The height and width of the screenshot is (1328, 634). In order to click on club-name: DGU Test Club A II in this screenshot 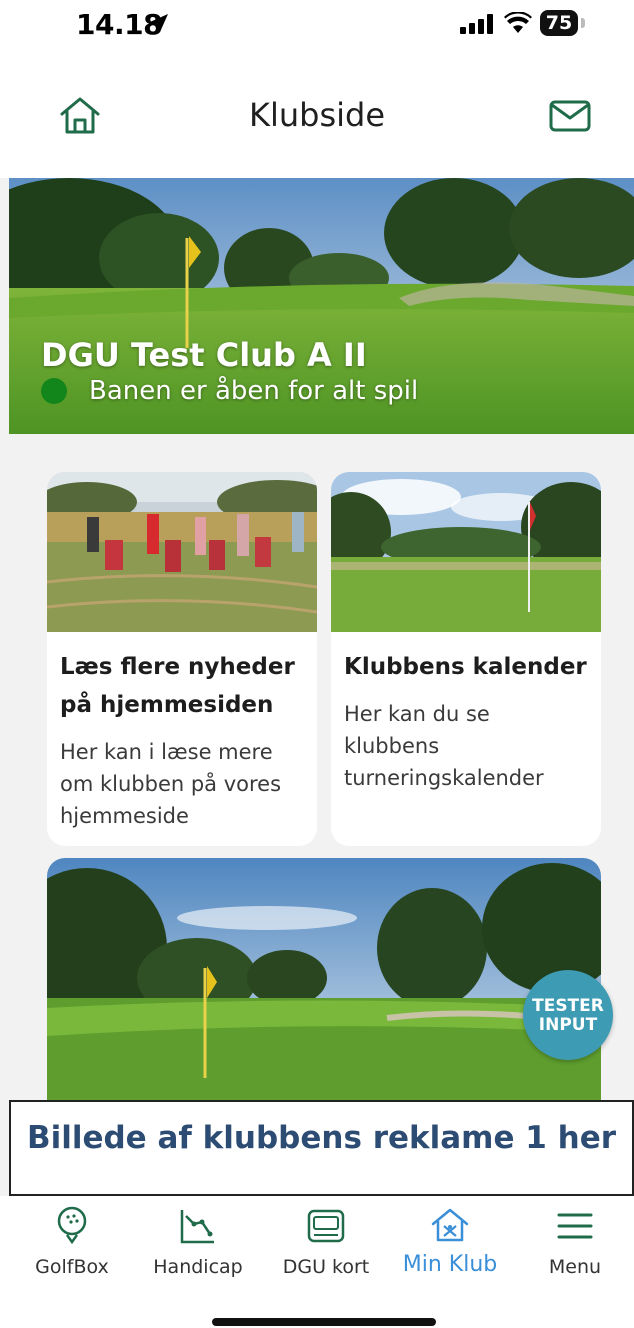, I will do `click(204, 355)`.